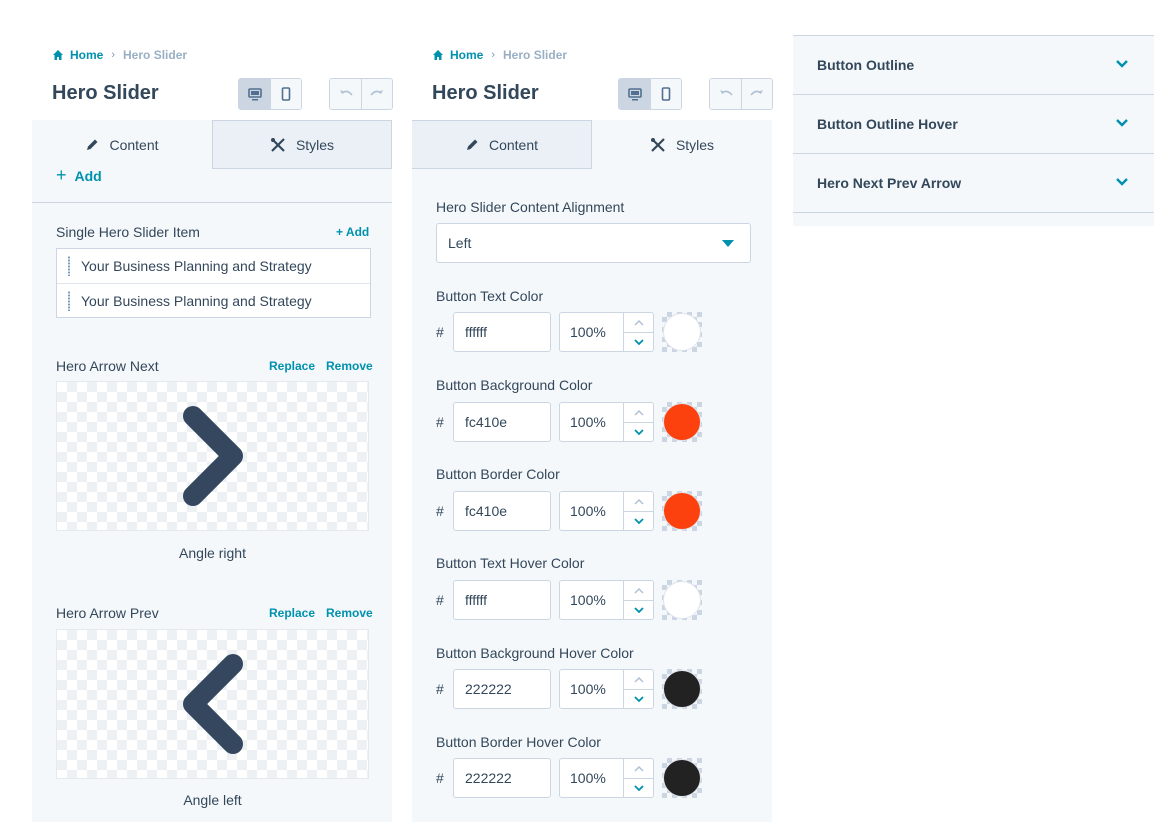 Image resolution: width=1173 pixels, height=831 pixels. I want to click on breadcrumb-current: Hero Slider, so click(535, 55).